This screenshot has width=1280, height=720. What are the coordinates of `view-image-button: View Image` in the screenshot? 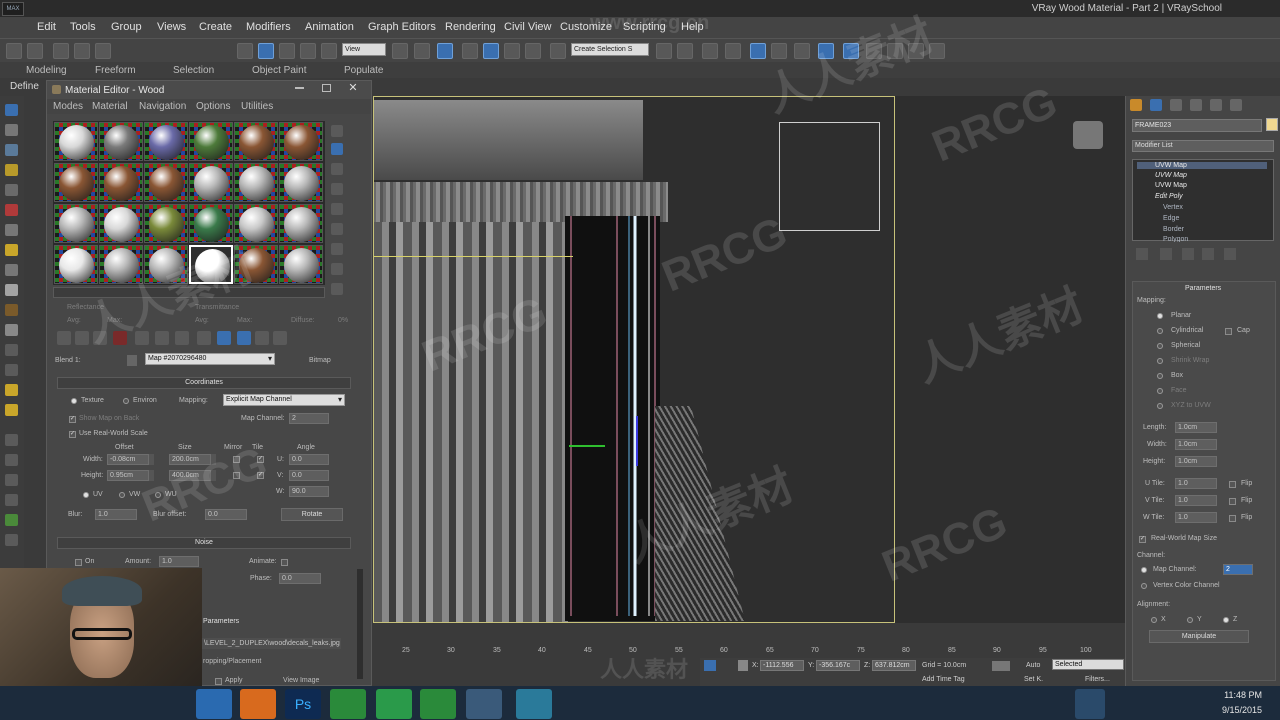 It's located at (301, 680).